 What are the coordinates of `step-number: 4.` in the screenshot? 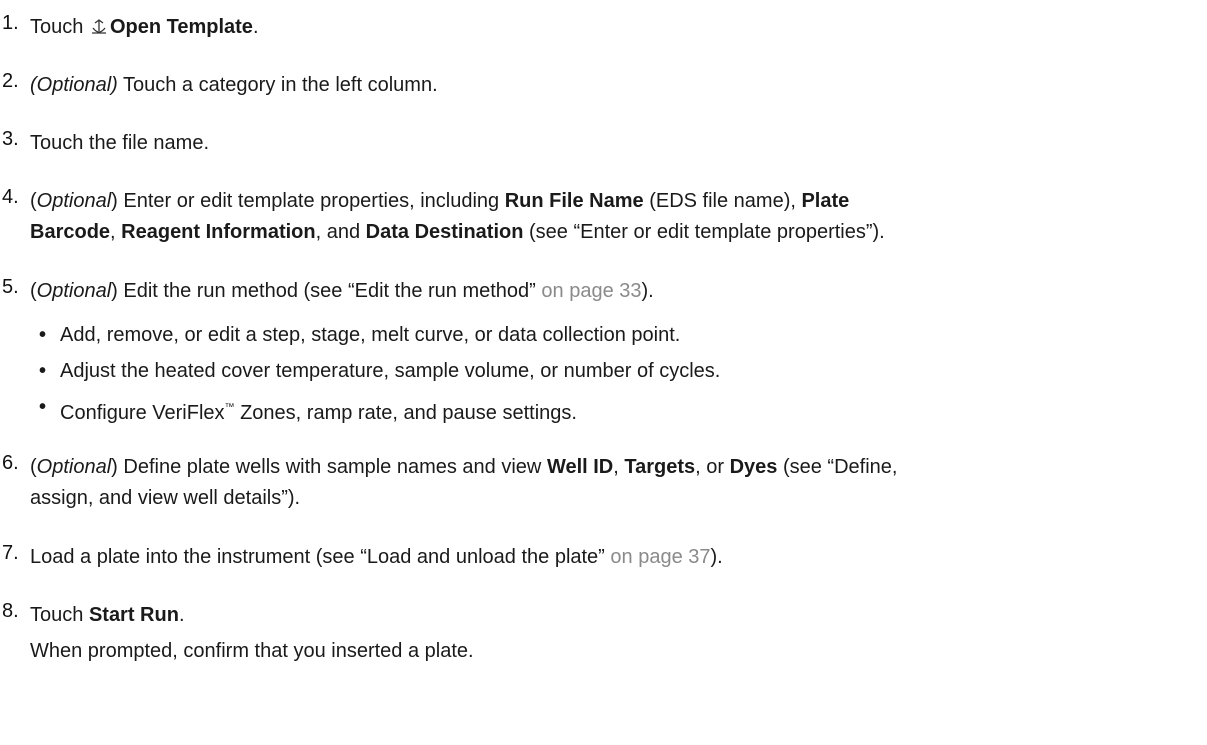 It's located at (10, 197).